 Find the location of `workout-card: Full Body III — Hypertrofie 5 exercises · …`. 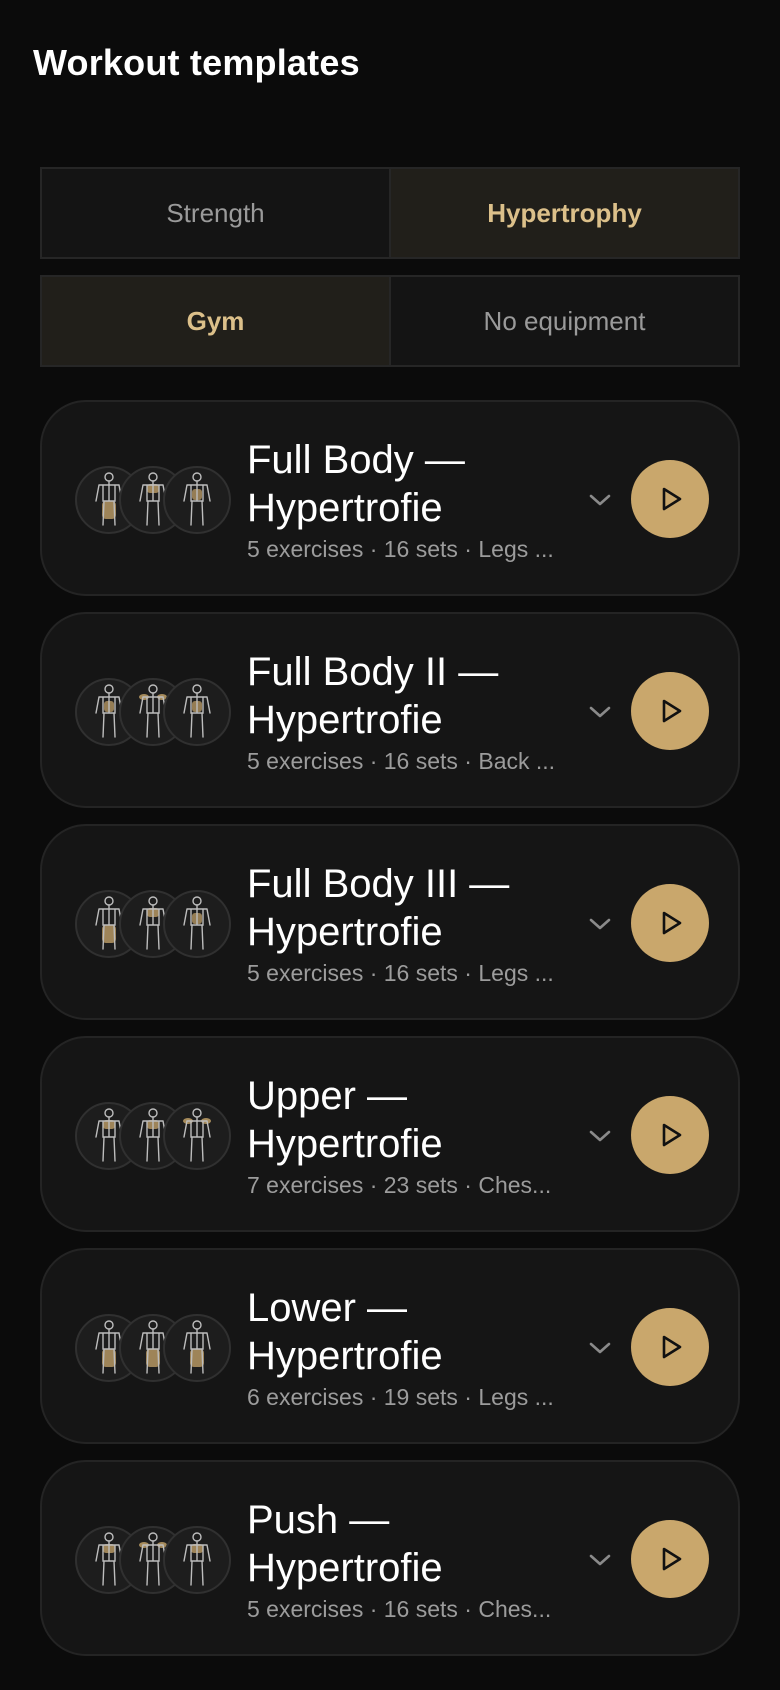

workout-card: Full Body III — Hypertrofie 5 exercises · … is located at coordinates (390, 922).